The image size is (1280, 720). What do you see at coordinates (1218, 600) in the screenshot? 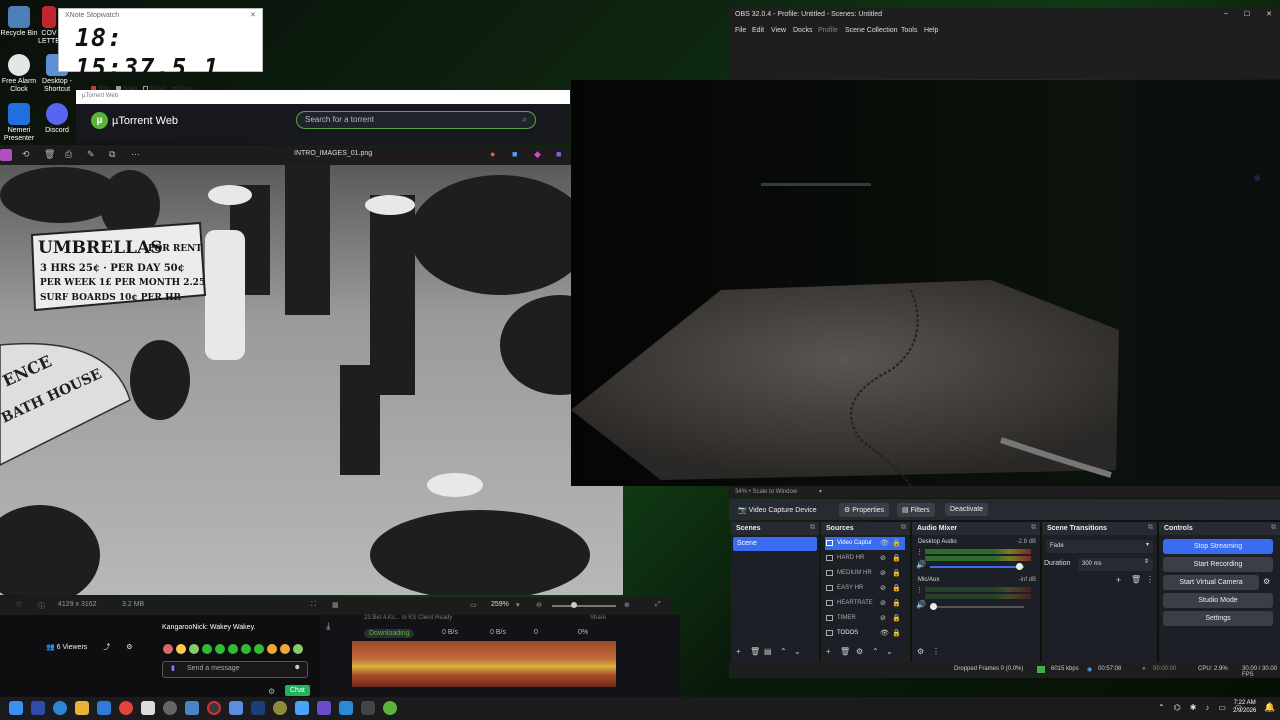
I see `studio-mode-button: Studio Mode` at bounding box center [1218, 600].